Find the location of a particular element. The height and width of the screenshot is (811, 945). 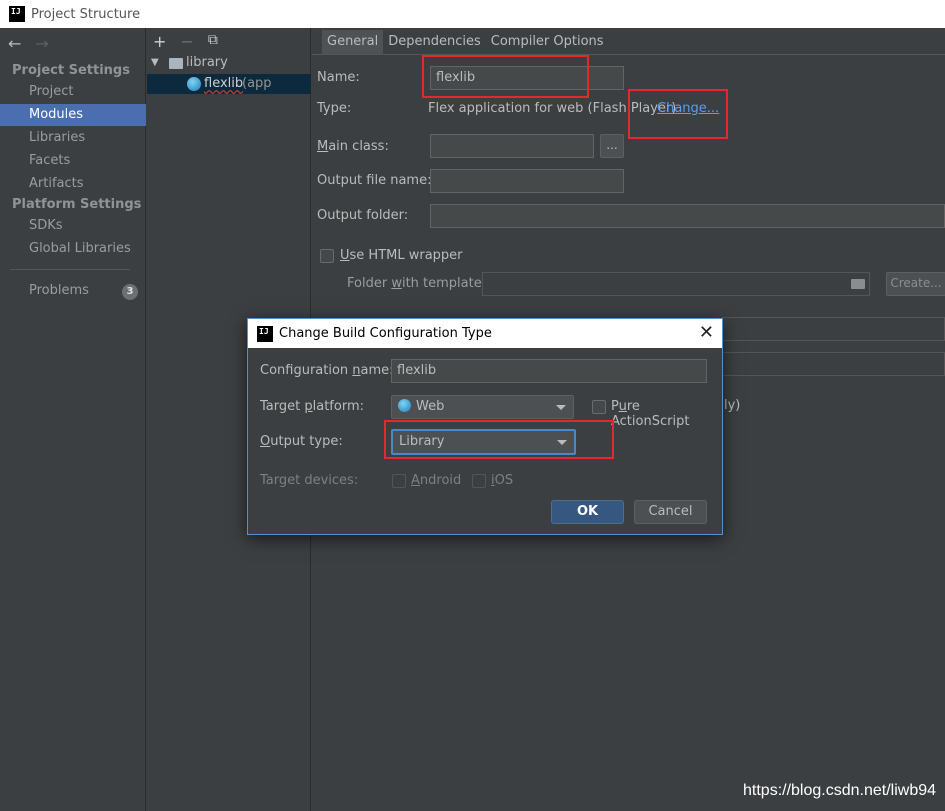

main-class-label: Main class: is located at coordinates (353, 146).